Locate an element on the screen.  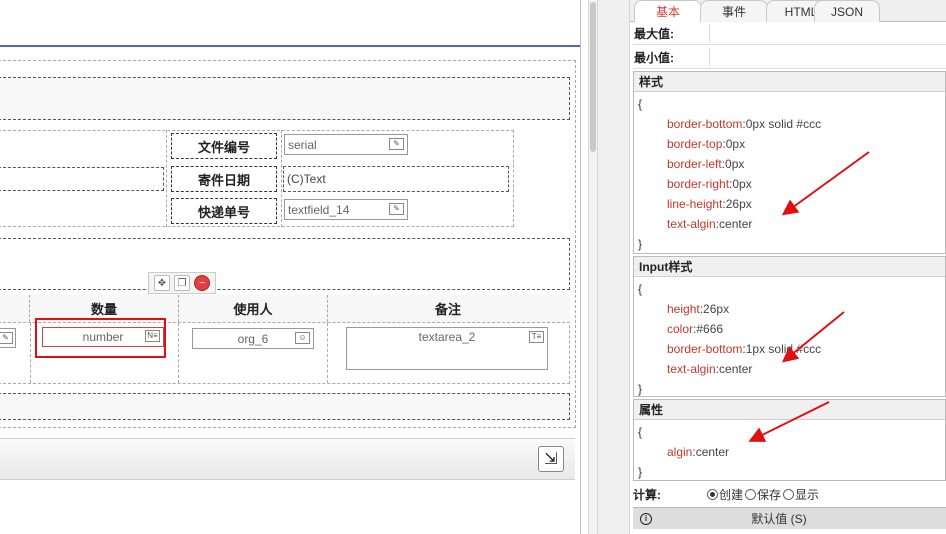
number-field-value: number is located at coordinates (103, 337).